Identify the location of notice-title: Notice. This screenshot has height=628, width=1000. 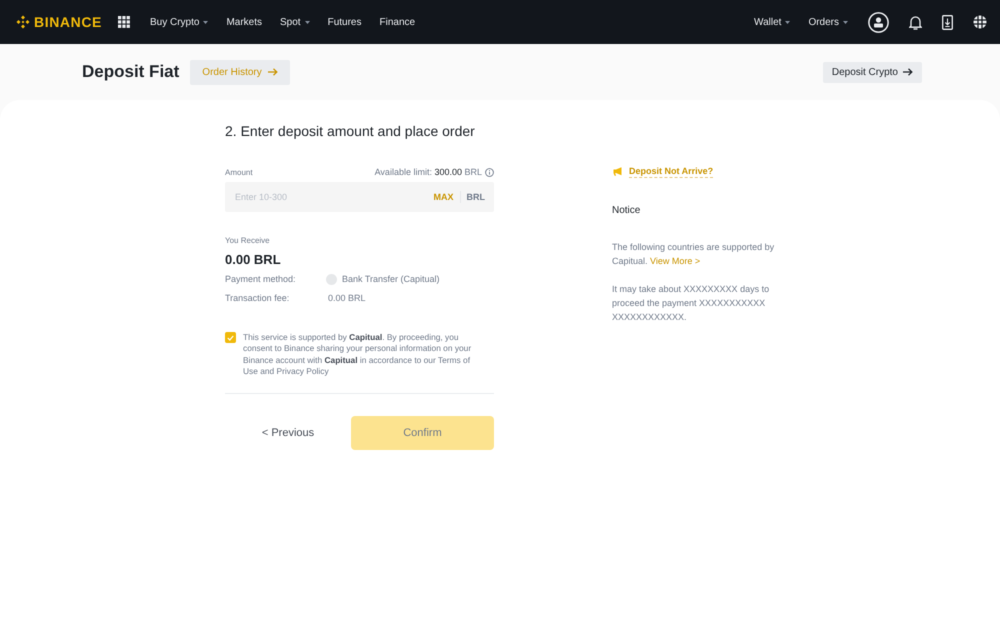
(627, 211).